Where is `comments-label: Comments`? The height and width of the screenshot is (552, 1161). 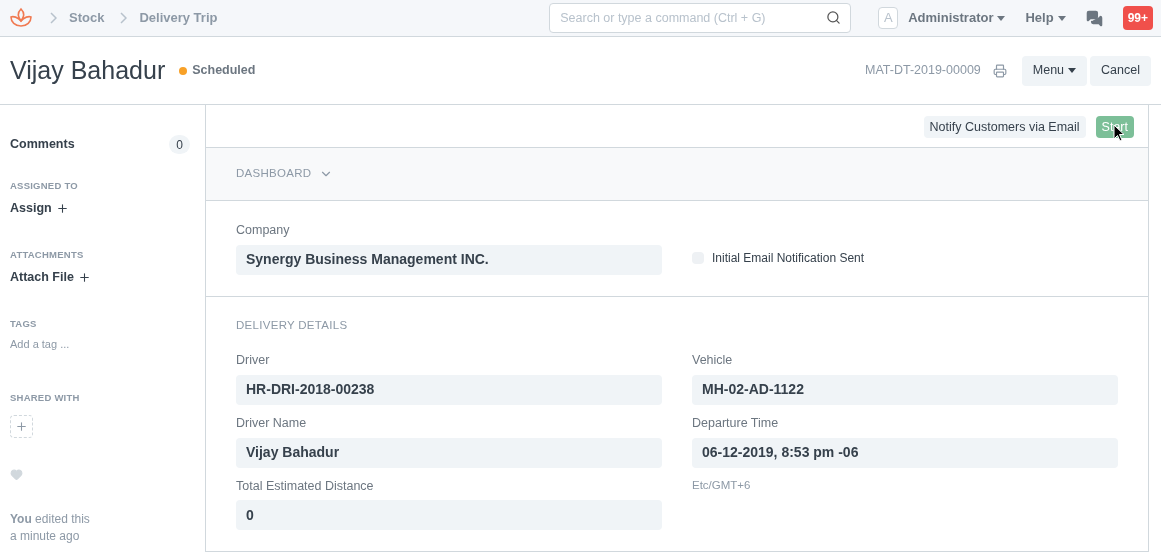
comments-label: Comments is located at coordinates (42, 144).